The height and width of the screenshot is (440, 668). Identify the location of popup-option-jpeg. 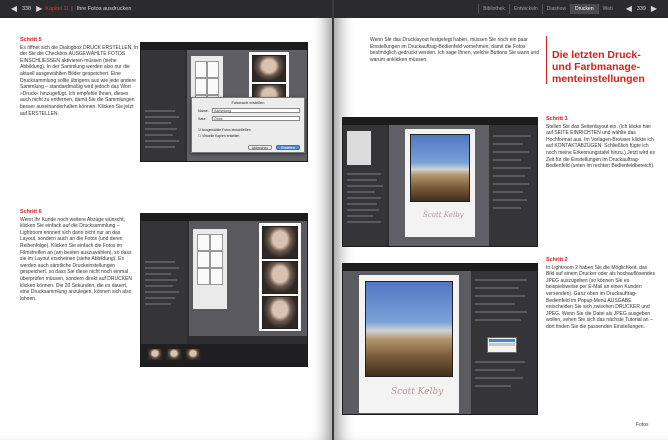
(502, 344).